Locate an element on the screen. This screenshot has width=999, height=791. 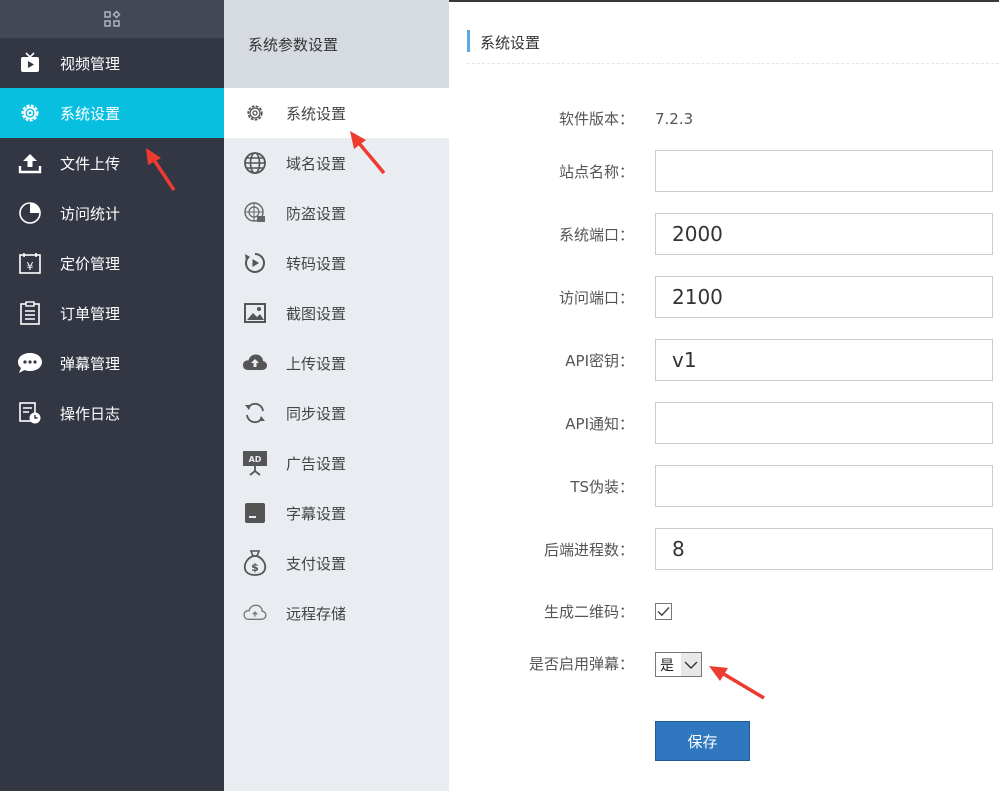
sidebar-item-label: 访问统计 is located at coordinates (90, 213).